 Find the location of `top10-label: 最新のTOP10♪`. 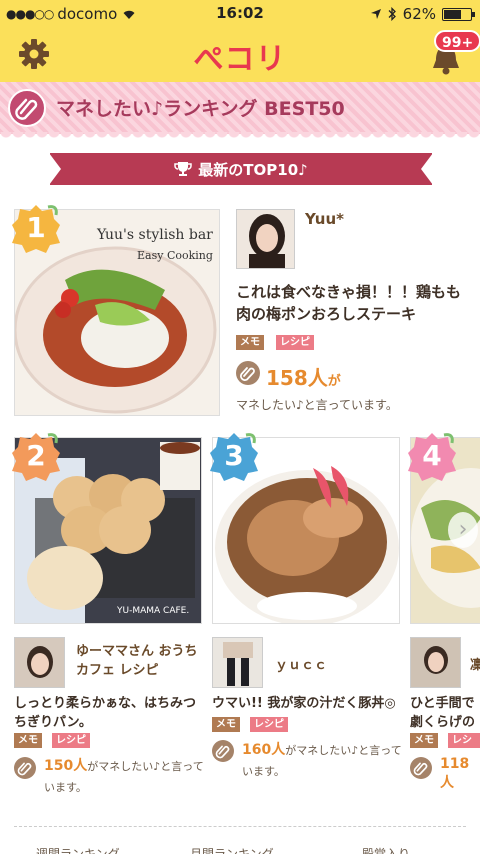

top10-label: 最新のTOP10♪ is located at coordinates (253, 170).